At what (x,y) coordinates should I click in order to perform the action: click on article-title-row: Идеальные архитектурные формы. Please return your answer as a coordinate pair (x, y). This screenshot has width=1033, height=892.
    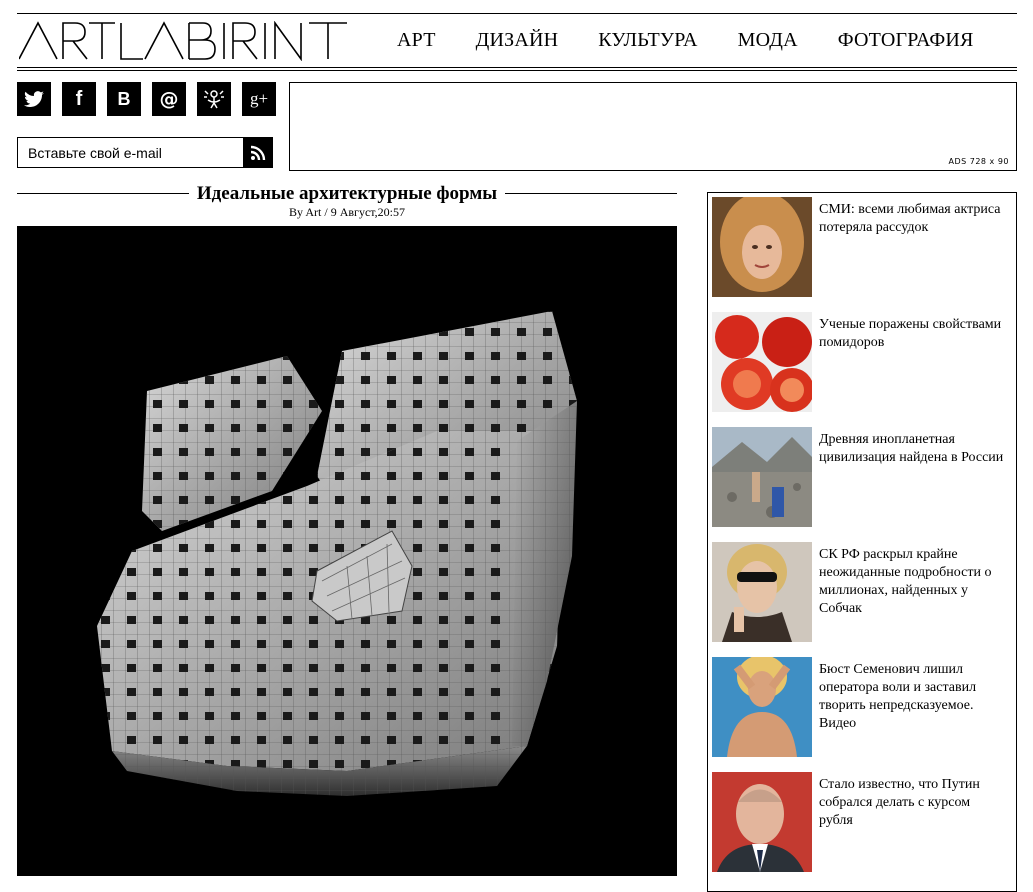
    Looking at the image, I should click on (347, 194).